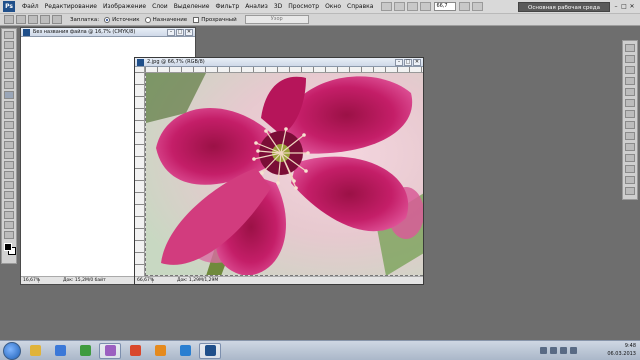 The height and width of the screenshot is (360, 640). I want to click on menu-edit: Редактирование, so click(71, 7).